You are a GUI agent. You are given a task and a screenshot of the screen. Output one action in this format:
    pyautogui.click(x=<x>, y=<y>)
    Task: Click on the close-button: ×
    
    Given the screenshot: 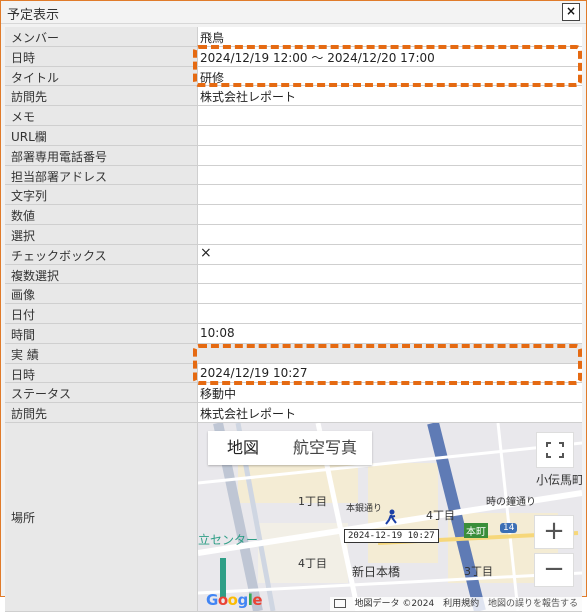 What is the action you would take?
    pyautogui.click(x=571, y=12)
    